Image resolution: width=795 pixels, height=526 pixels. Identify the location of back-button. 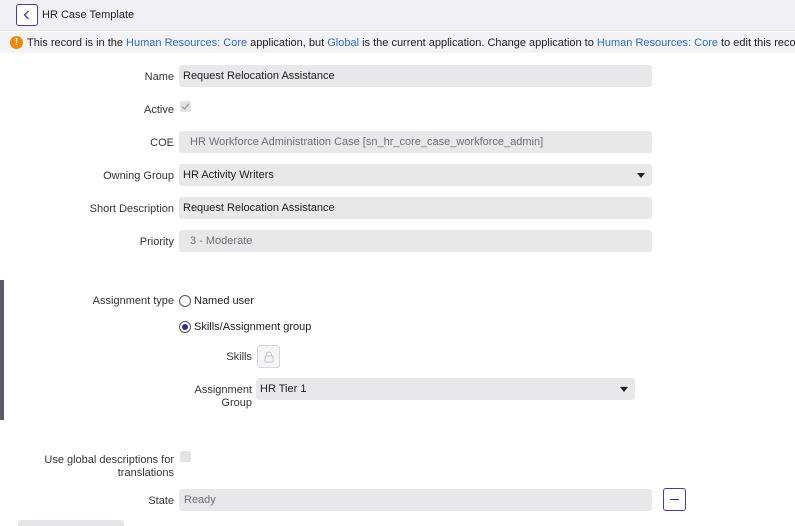
(27, 15).